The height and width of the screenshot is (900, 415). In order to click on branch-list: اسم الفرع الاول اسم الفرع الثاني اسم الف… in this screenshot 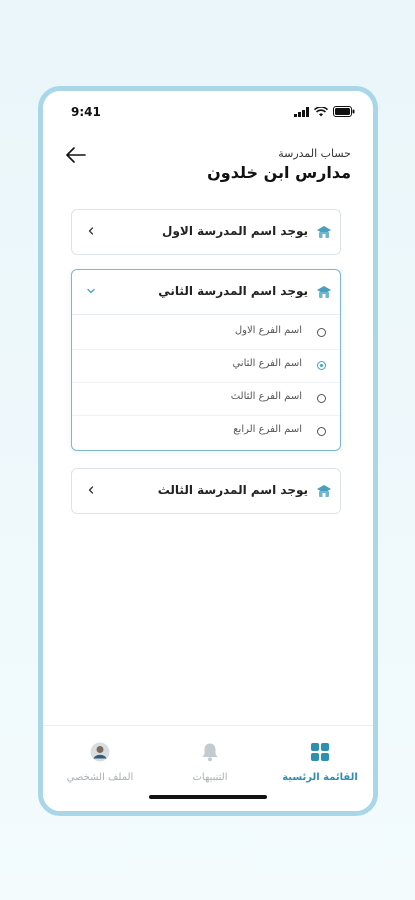, I will do `click(206, 382)`.